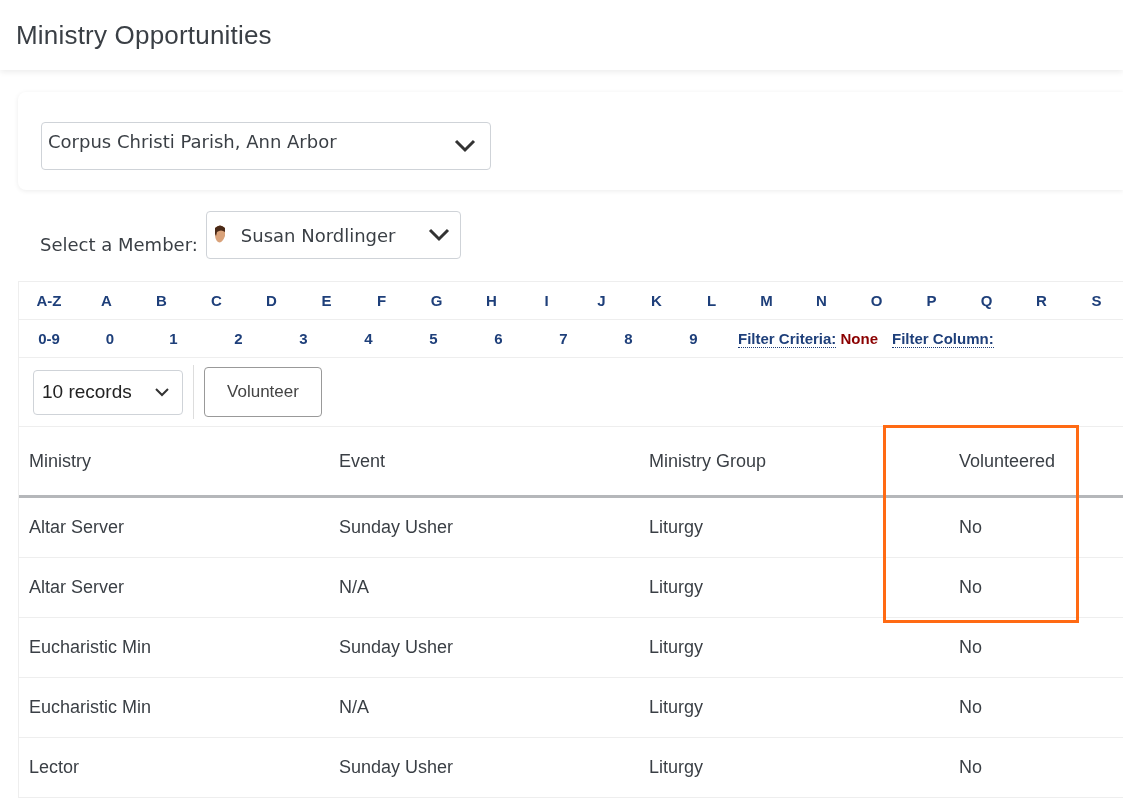  Describe the element at coordinates (49, 338) in the screenshot. I see `digit-filter-link: 0-9` at that location.